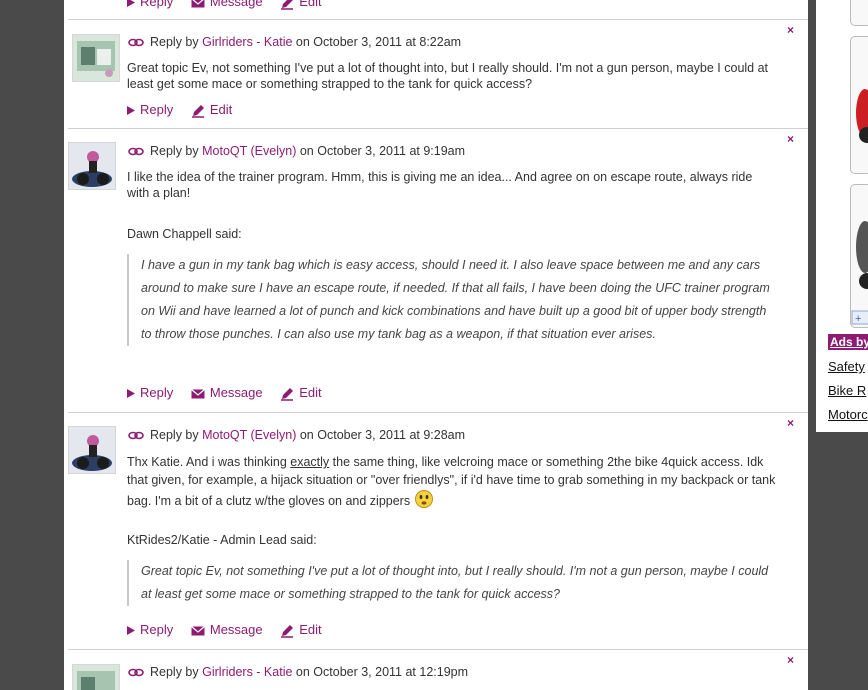 This screenshot has height=690, width=868. Describe the element at coordinates (391, 151) in the screenshot. I see `comment-date: October 3, 2011 at 9:19am` at that location.